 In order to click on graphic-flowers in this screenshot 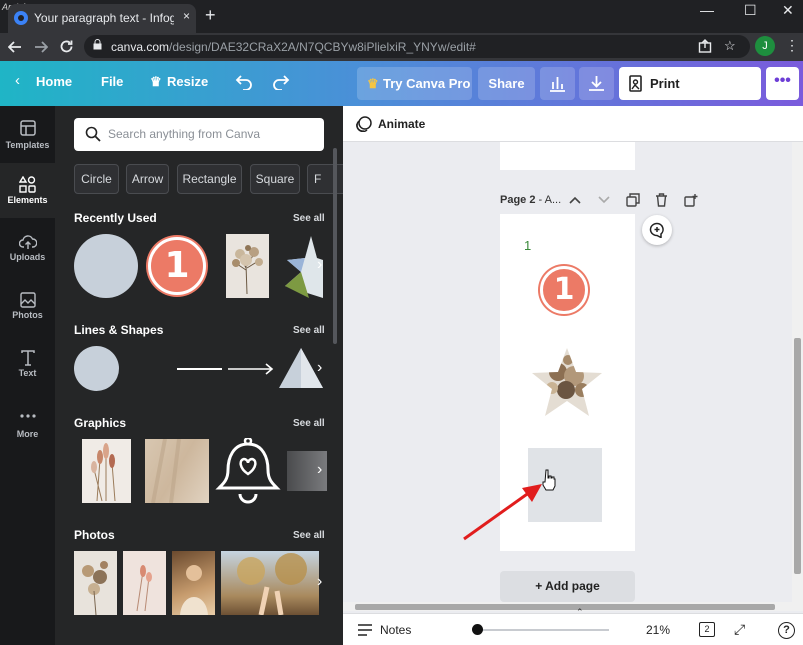, I will do `click(106, 471)`.